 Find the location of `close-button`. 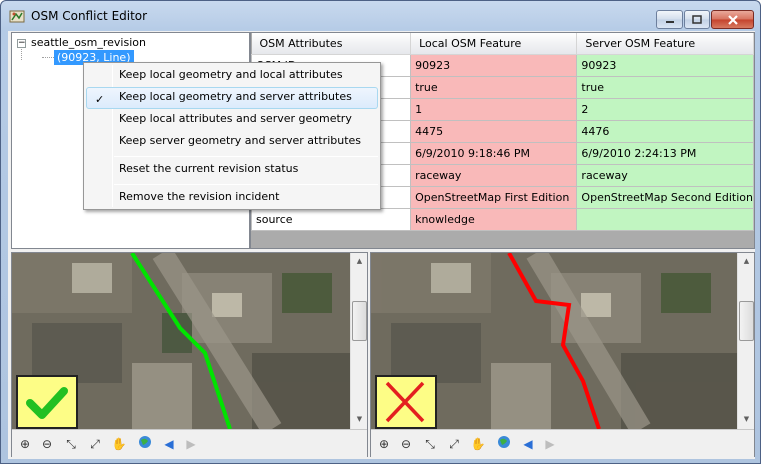

close-button is located at coordinates (732, 19).